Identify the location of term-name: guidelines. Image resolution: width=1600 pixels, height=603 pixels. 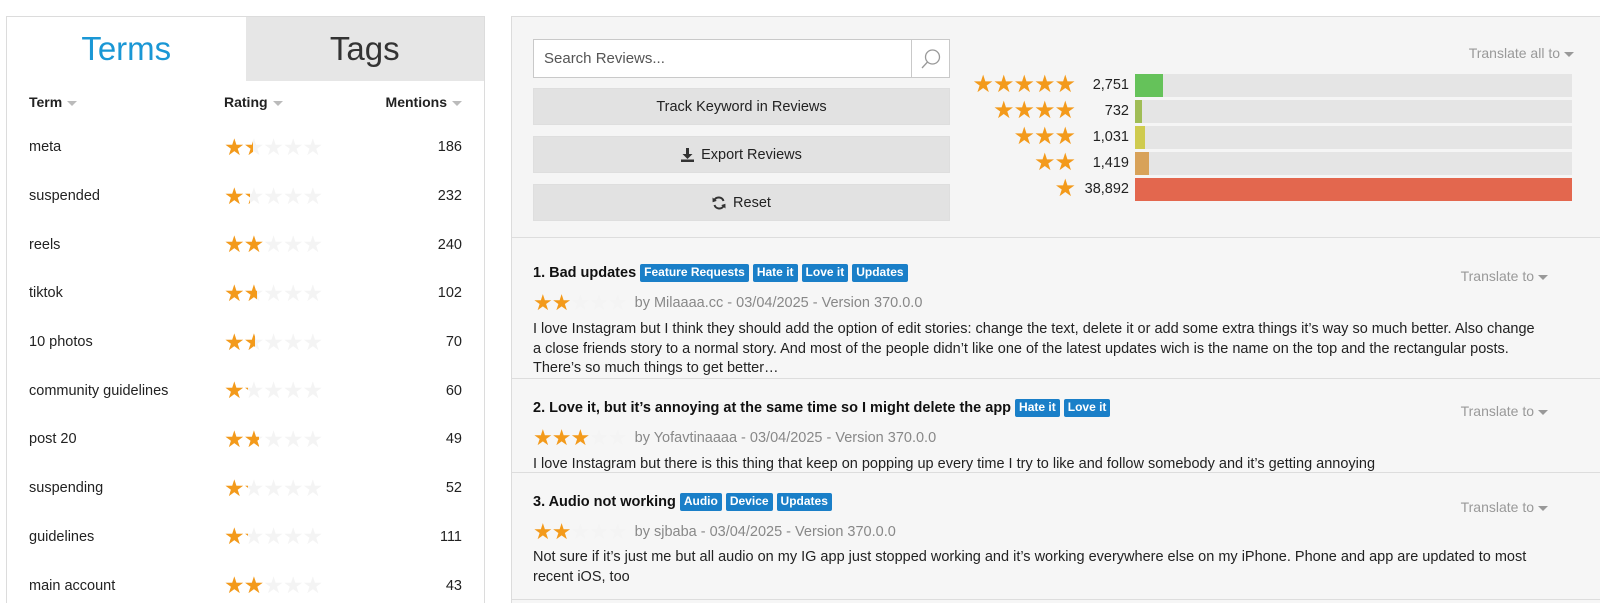
(62, 536).